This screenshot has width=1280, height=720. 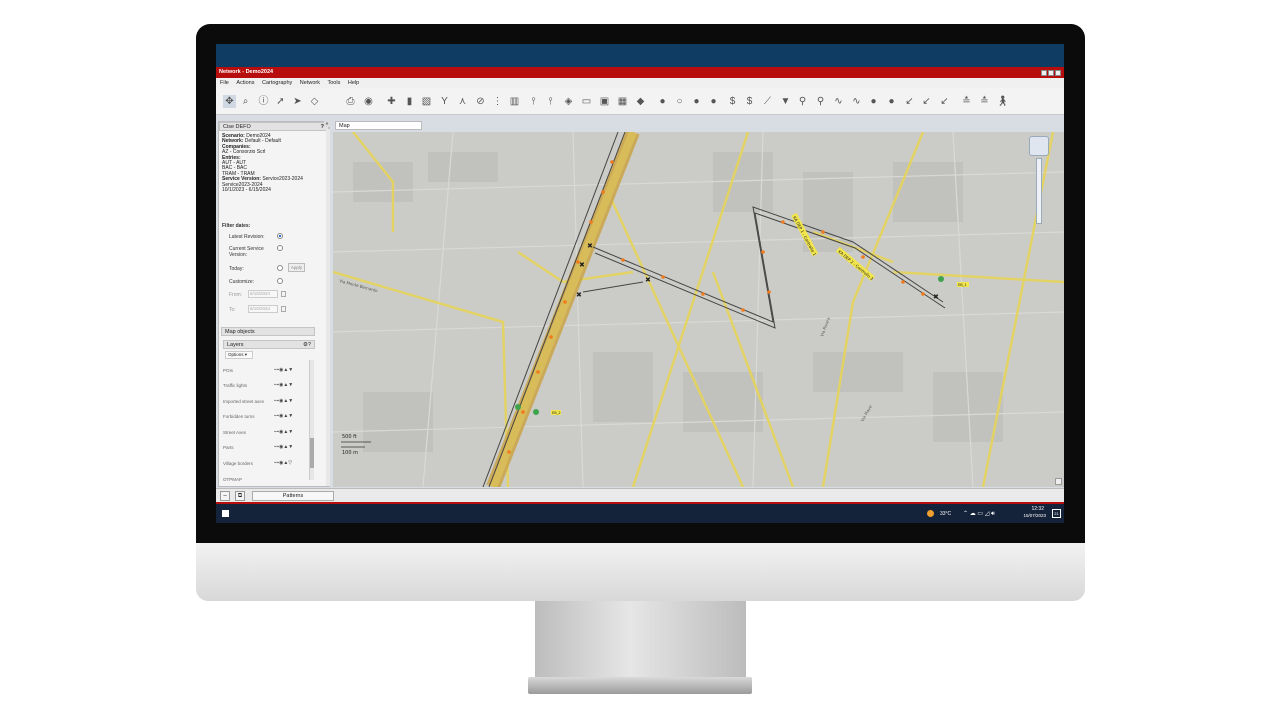 I want to click on maximize-button, so click(x=1051, y=73).